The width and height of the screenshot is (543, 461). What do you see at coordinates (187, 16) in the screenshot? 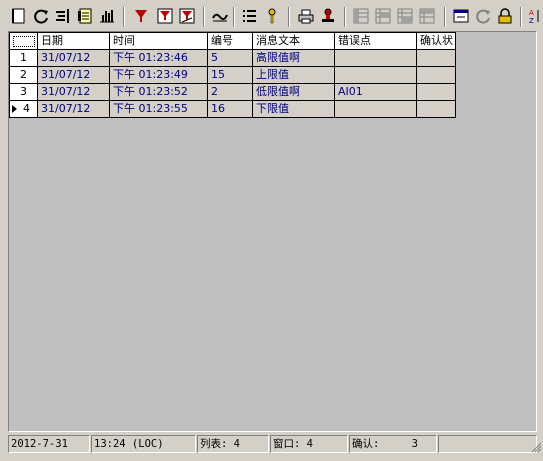
I see `filter-edit-icon` at bounding box center [187, 16].